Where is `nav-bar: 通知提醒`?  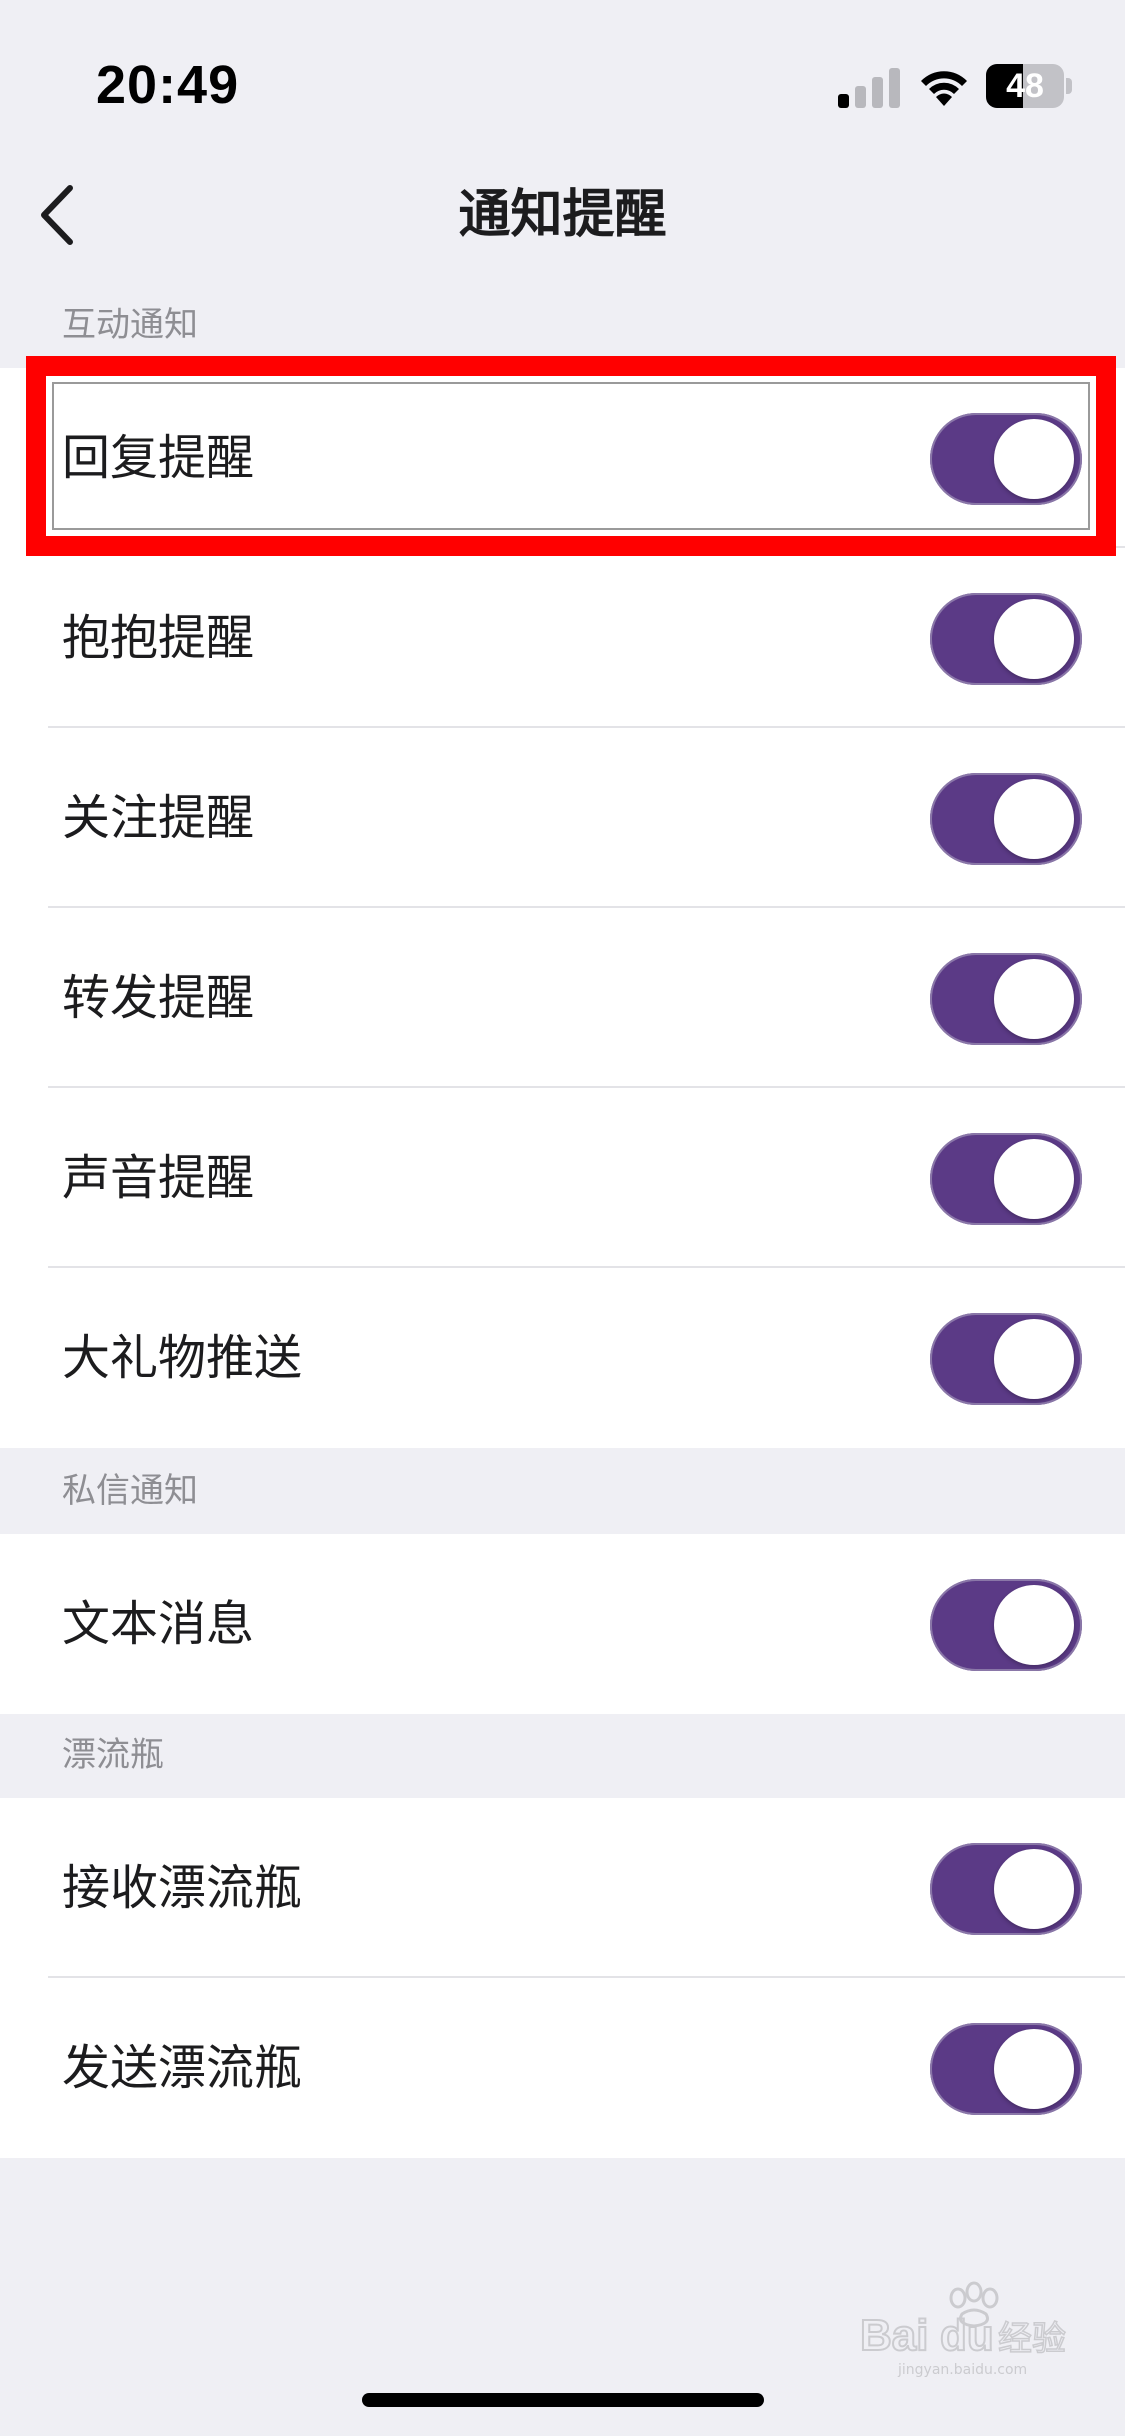
nav-bar: 通知提醒 is located at coordinates (562, 215).